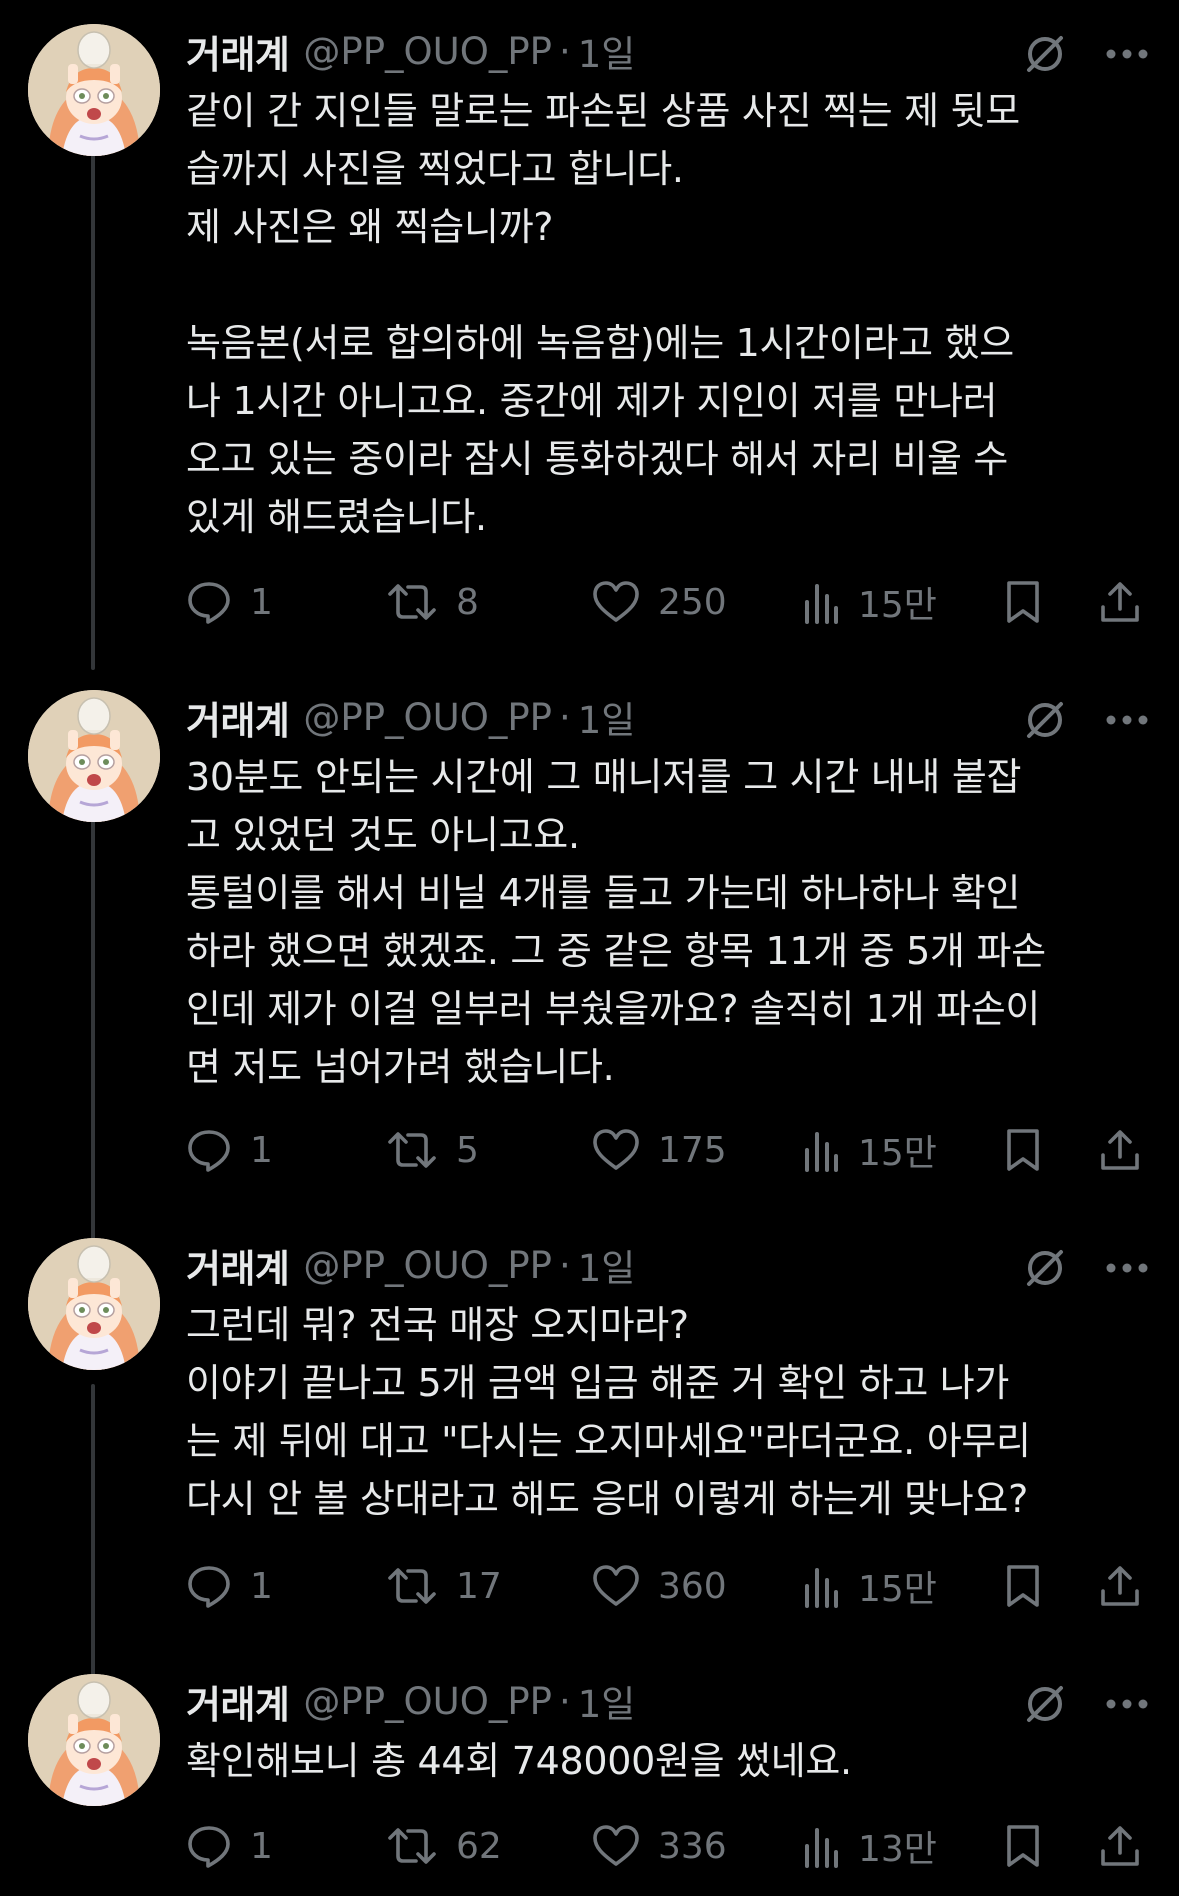  What do you see at coordinates (444, 1846) in the screenshot?
I see `retweet-button: 62` at bounding box center [444, 1846].